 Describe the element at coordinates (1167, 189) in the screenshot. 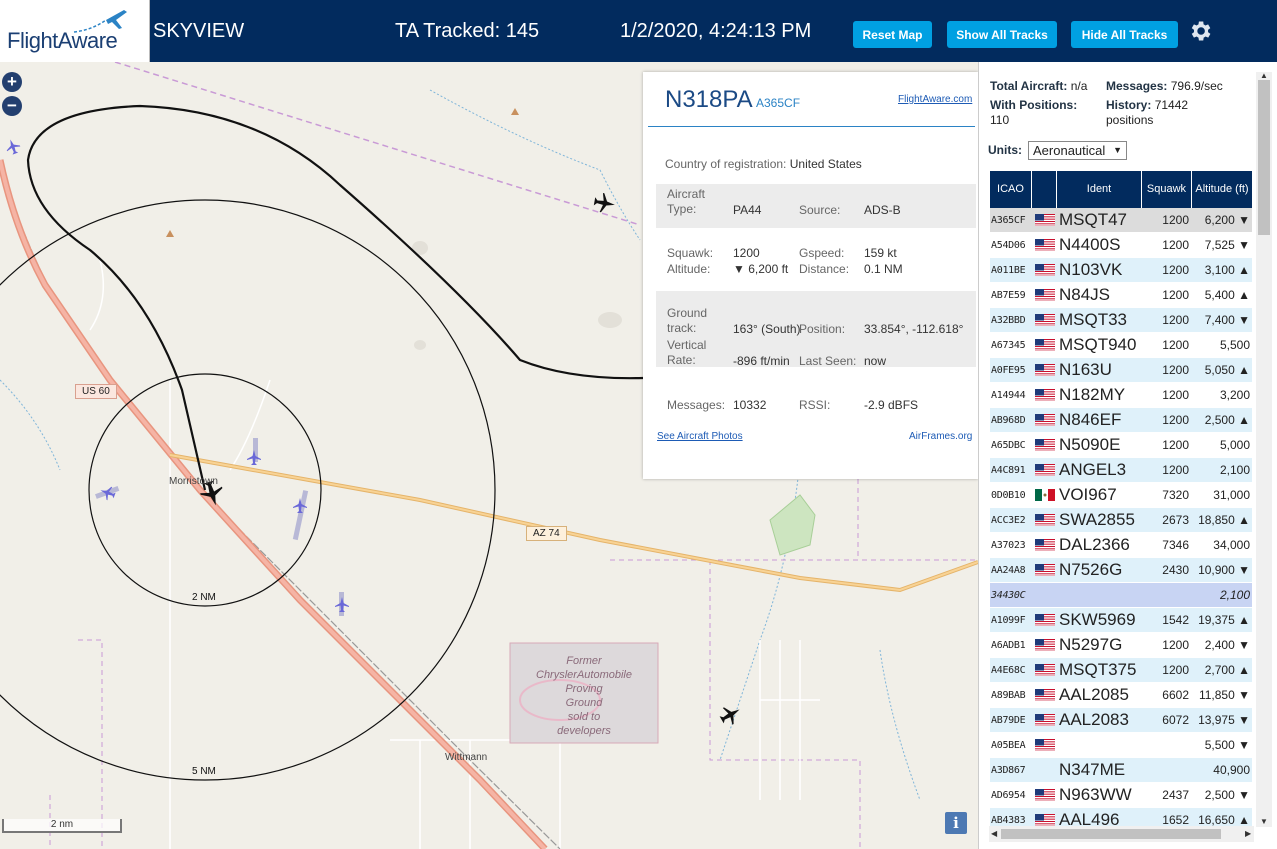

I see `col-squawk: Squawk` at that location.